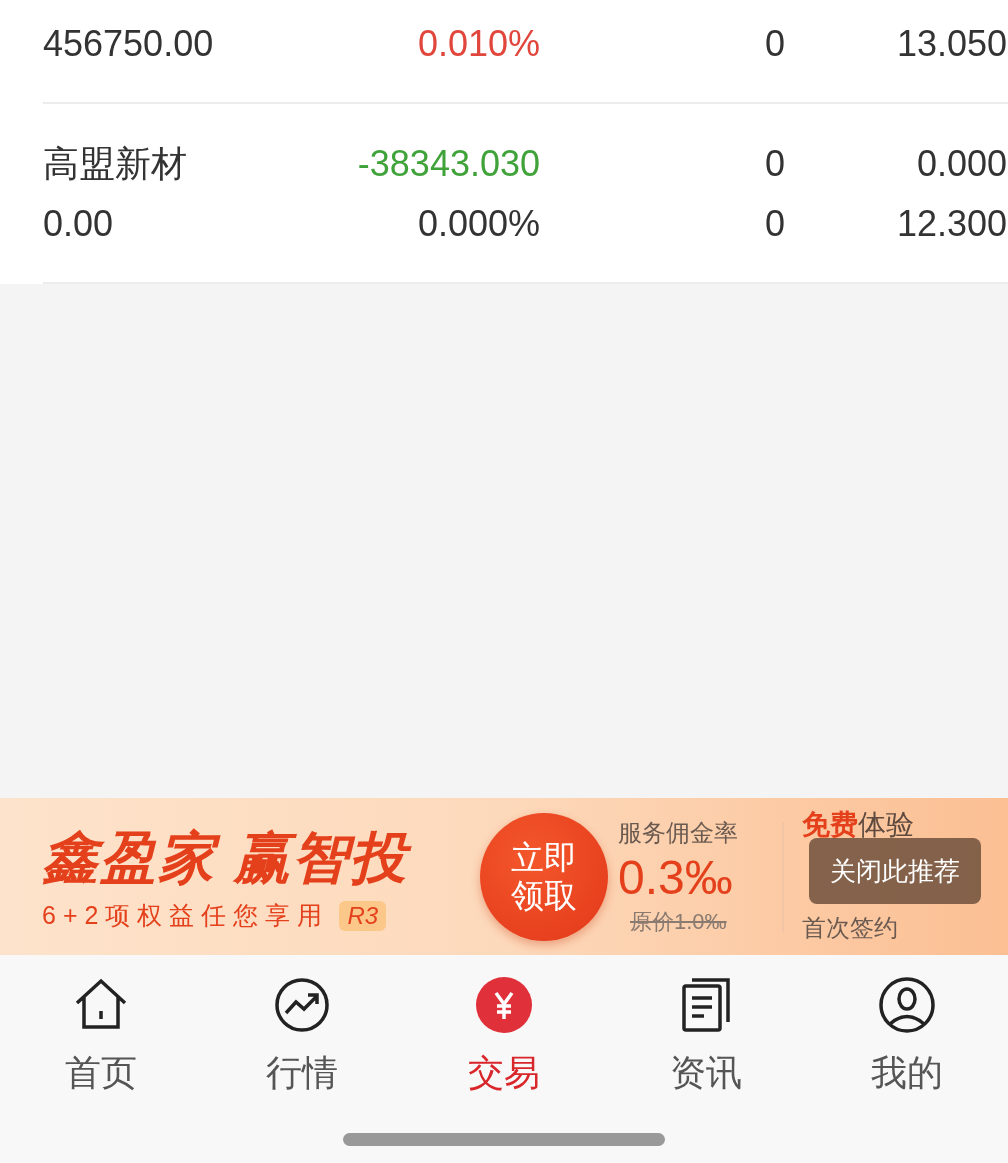 The width and height of the screenshot is (1008, 1163). I want to click on table-cell-text: 12.300, so click(951, 224).